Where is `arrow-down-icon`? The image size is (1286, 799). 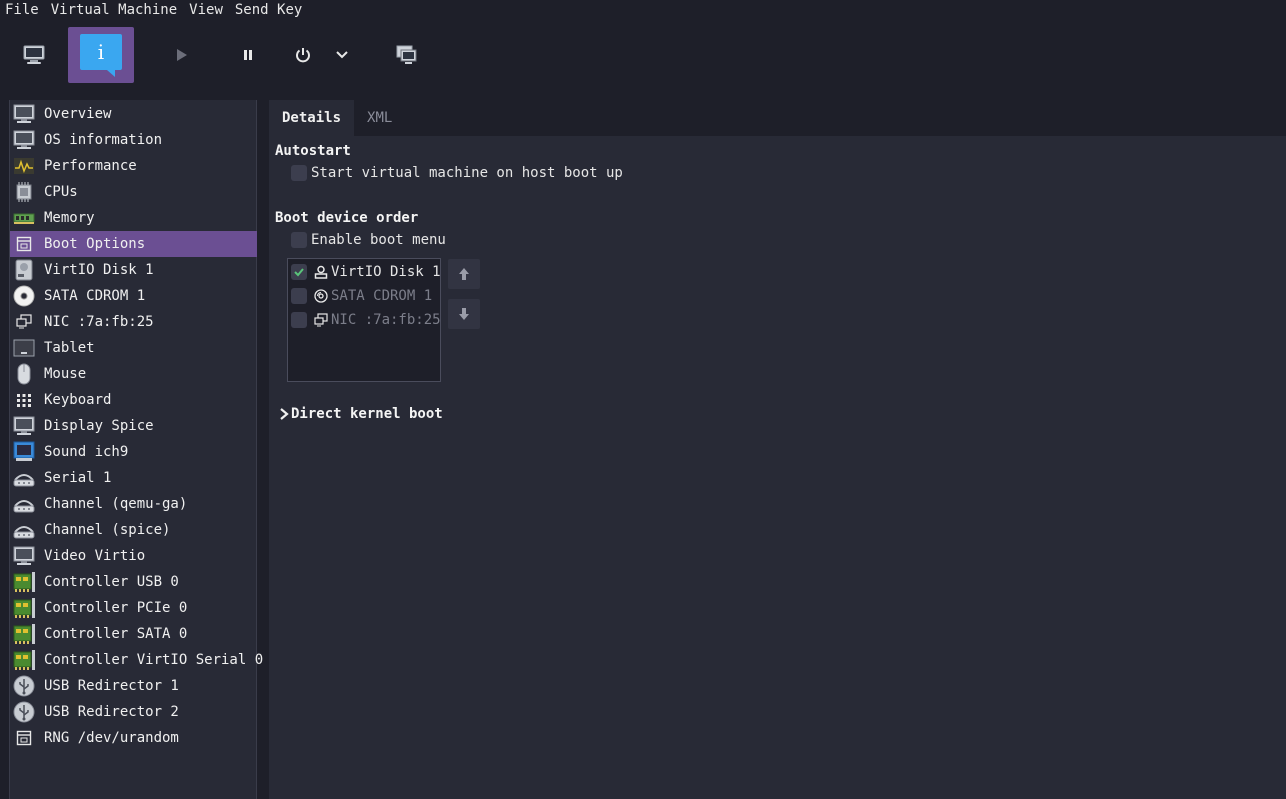
arrow-down-icon is located at coordinates (464, 314).